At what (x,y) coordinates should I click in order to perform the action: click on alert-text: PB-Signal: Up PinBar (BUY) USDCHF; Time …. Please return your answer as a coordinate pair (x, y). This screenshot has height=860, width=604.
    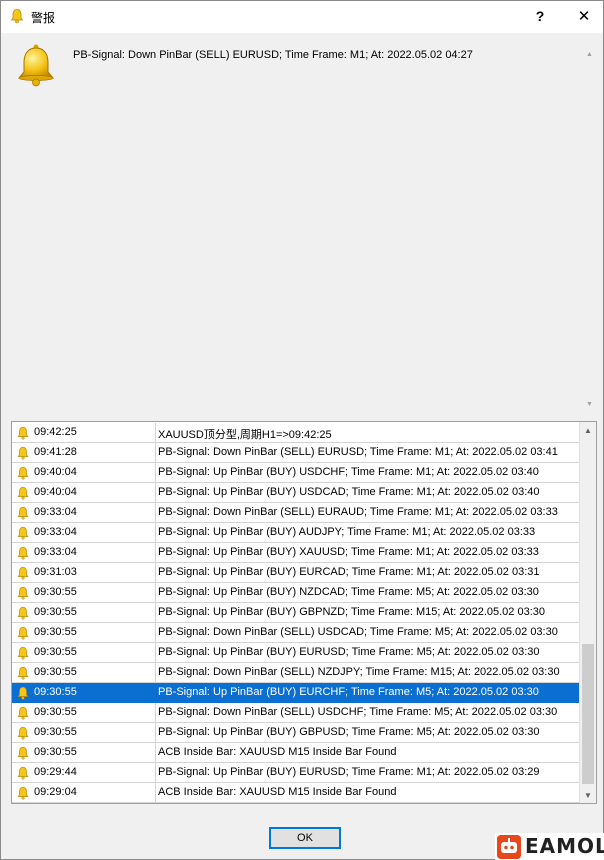
    Looking at the image, I should click on (348, 472).